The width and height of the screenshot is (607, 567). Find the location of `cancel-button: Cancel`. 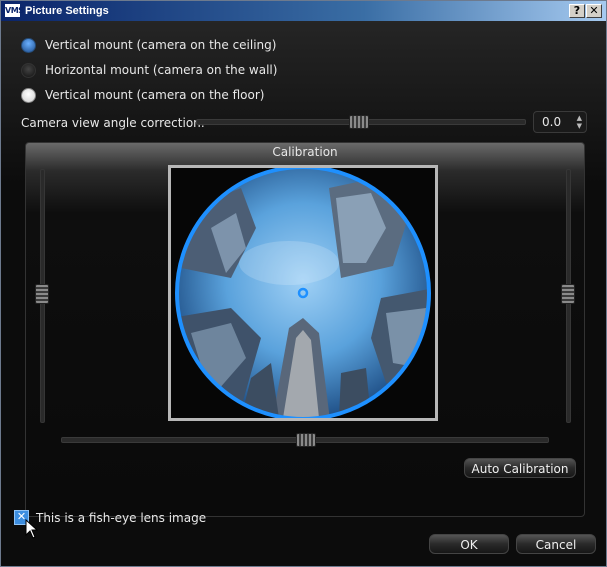

cancel-button: Cancel is located at coordinates (556, 544).